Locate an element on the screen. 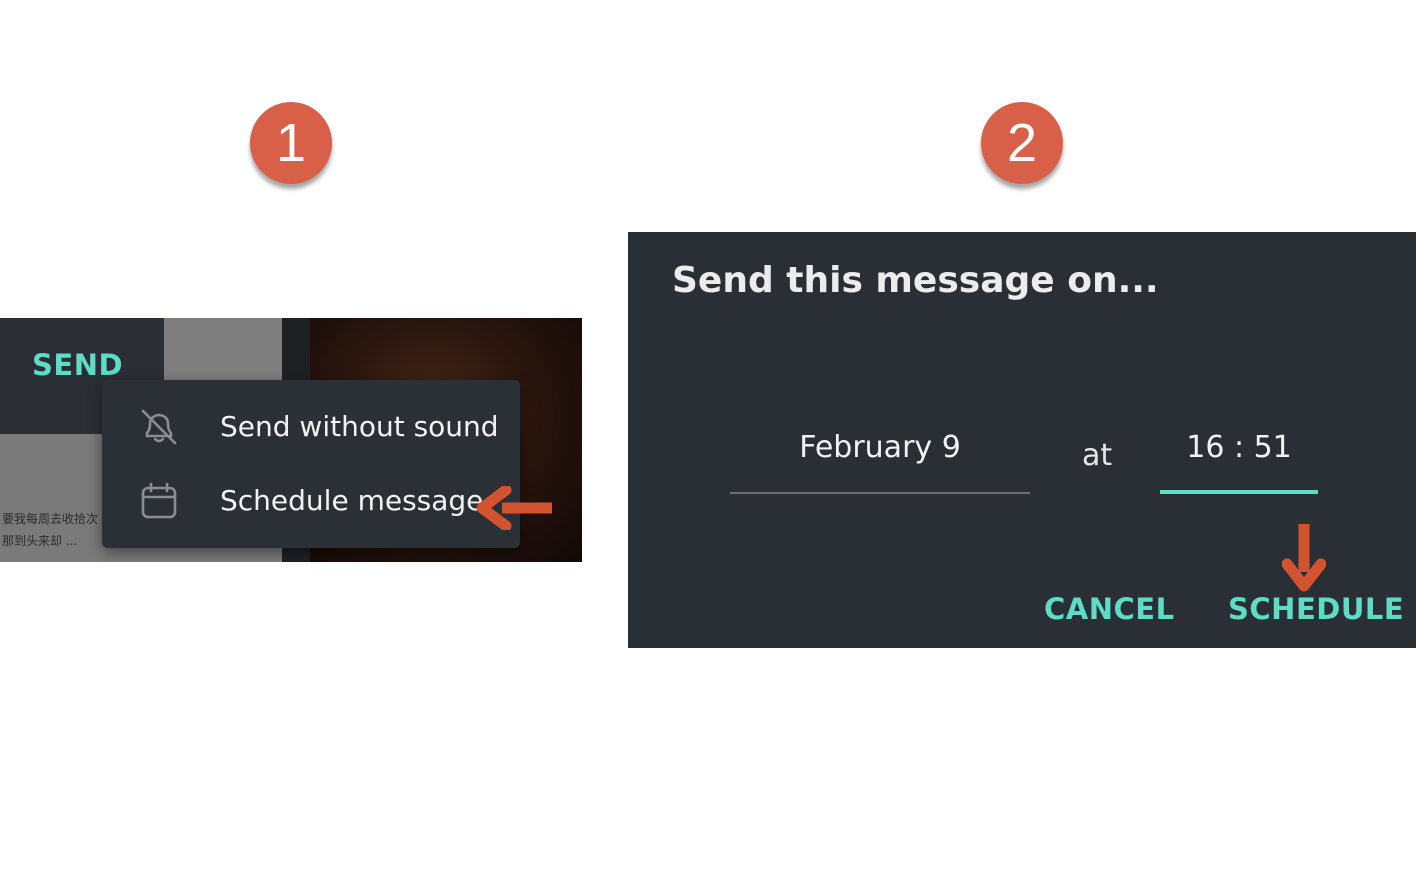  menu-item-label: Schedule message is located at coordinates (352, 500).